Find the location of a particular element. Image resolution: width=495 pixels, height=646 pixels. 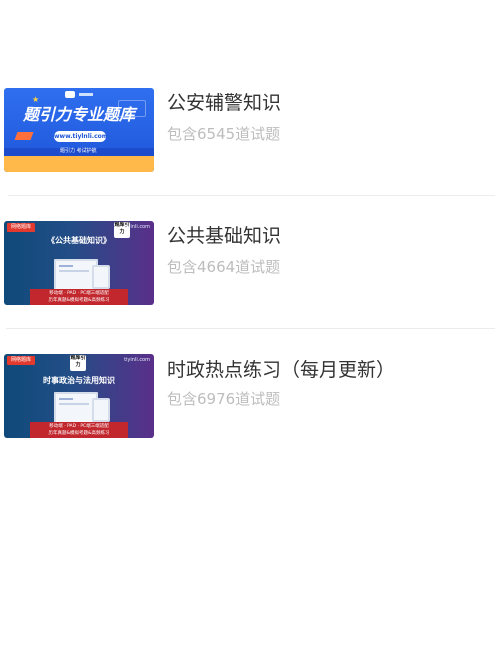

thumb-tagline: 题引力 考试护航 is located at coordinates (78, 151).